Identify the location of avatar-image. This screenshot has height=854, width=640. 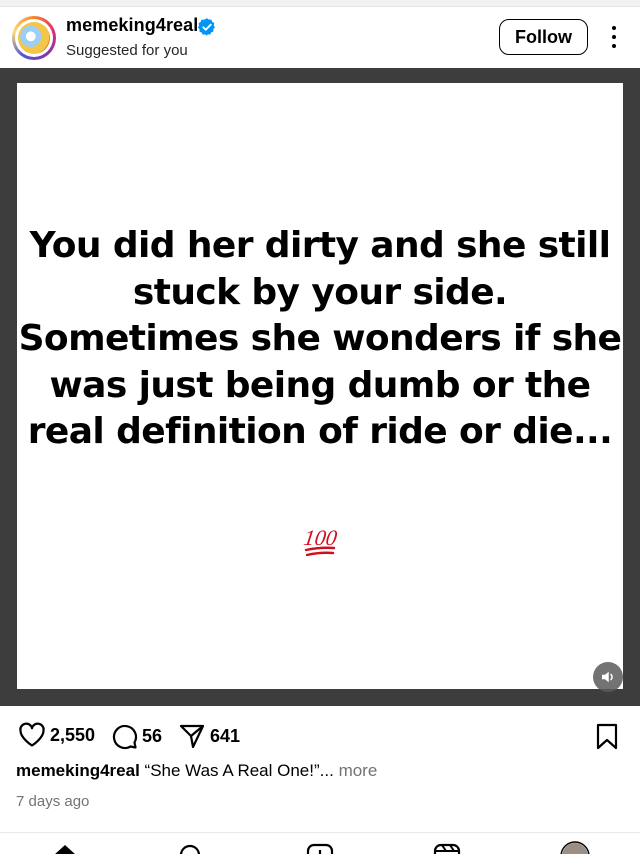
(34, 38).